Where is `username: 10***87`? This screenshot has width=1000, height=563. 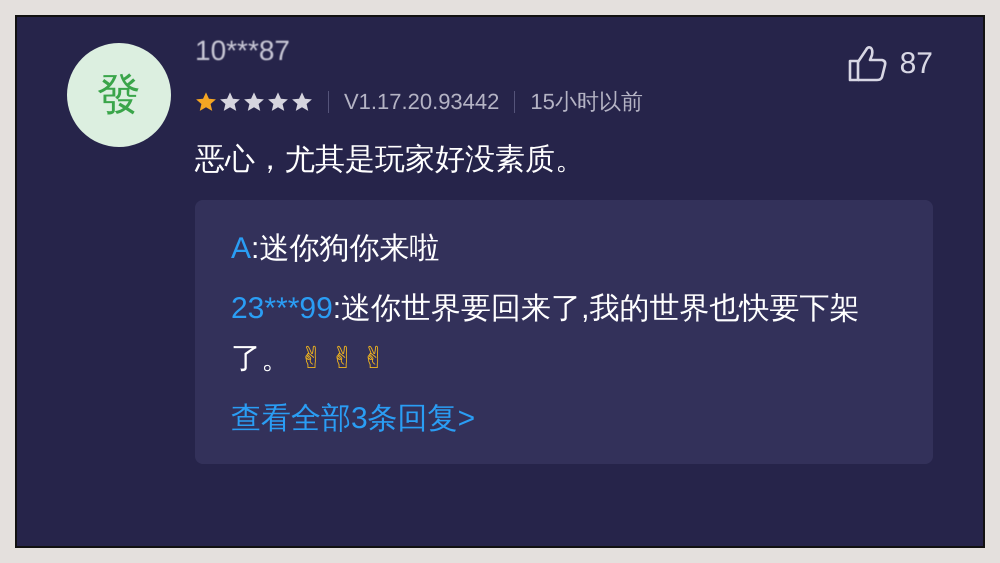 username: 10***87 is located at coordinates (243, 51).